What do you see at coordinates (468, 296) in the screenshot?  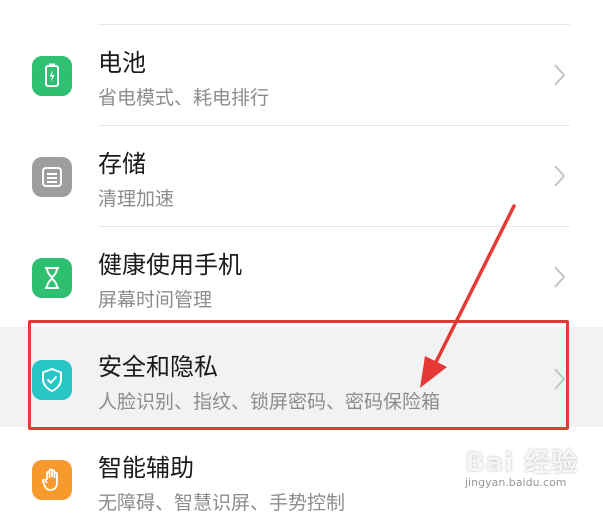 I see `annotation-arrow` at bounding box center [468, 296].